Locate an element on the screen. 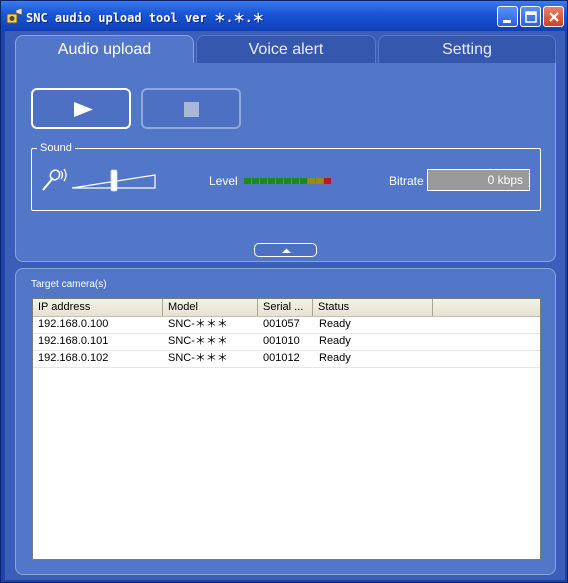 The height and width of the screenshot is (583, 568). cell-serial: 001012 is located at coordinates (281, 358).